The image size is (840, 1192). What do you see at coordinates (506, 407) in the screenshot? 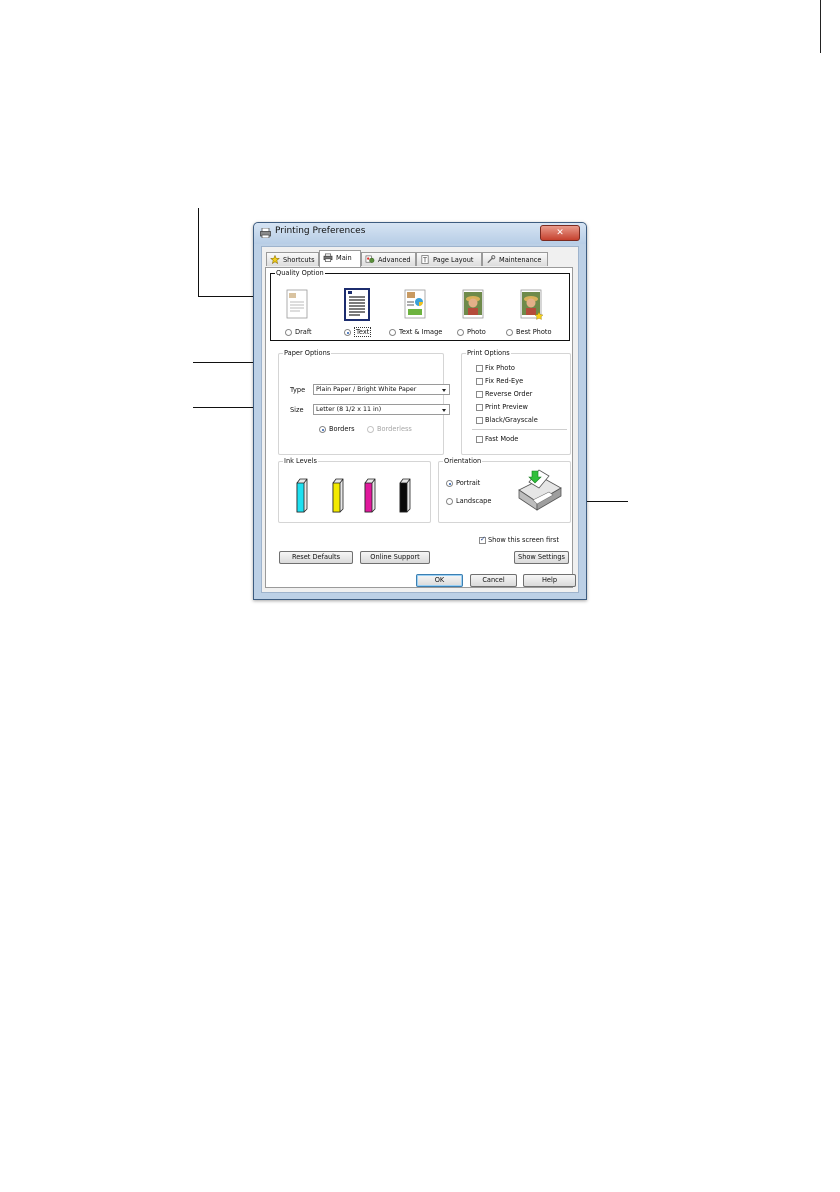
I see `print-preview-label: Print Preview` at bounding box center [506, 407].